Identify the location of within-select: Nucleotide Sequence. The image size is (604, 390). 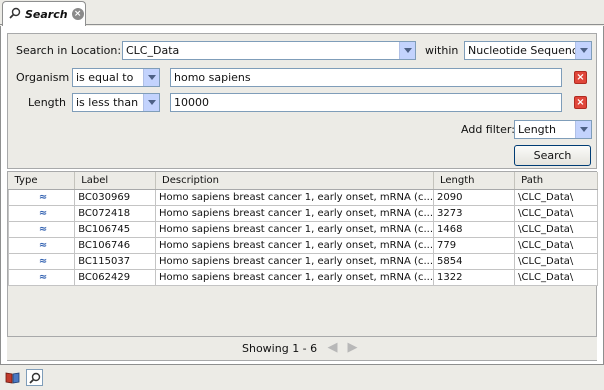
(528, 50).